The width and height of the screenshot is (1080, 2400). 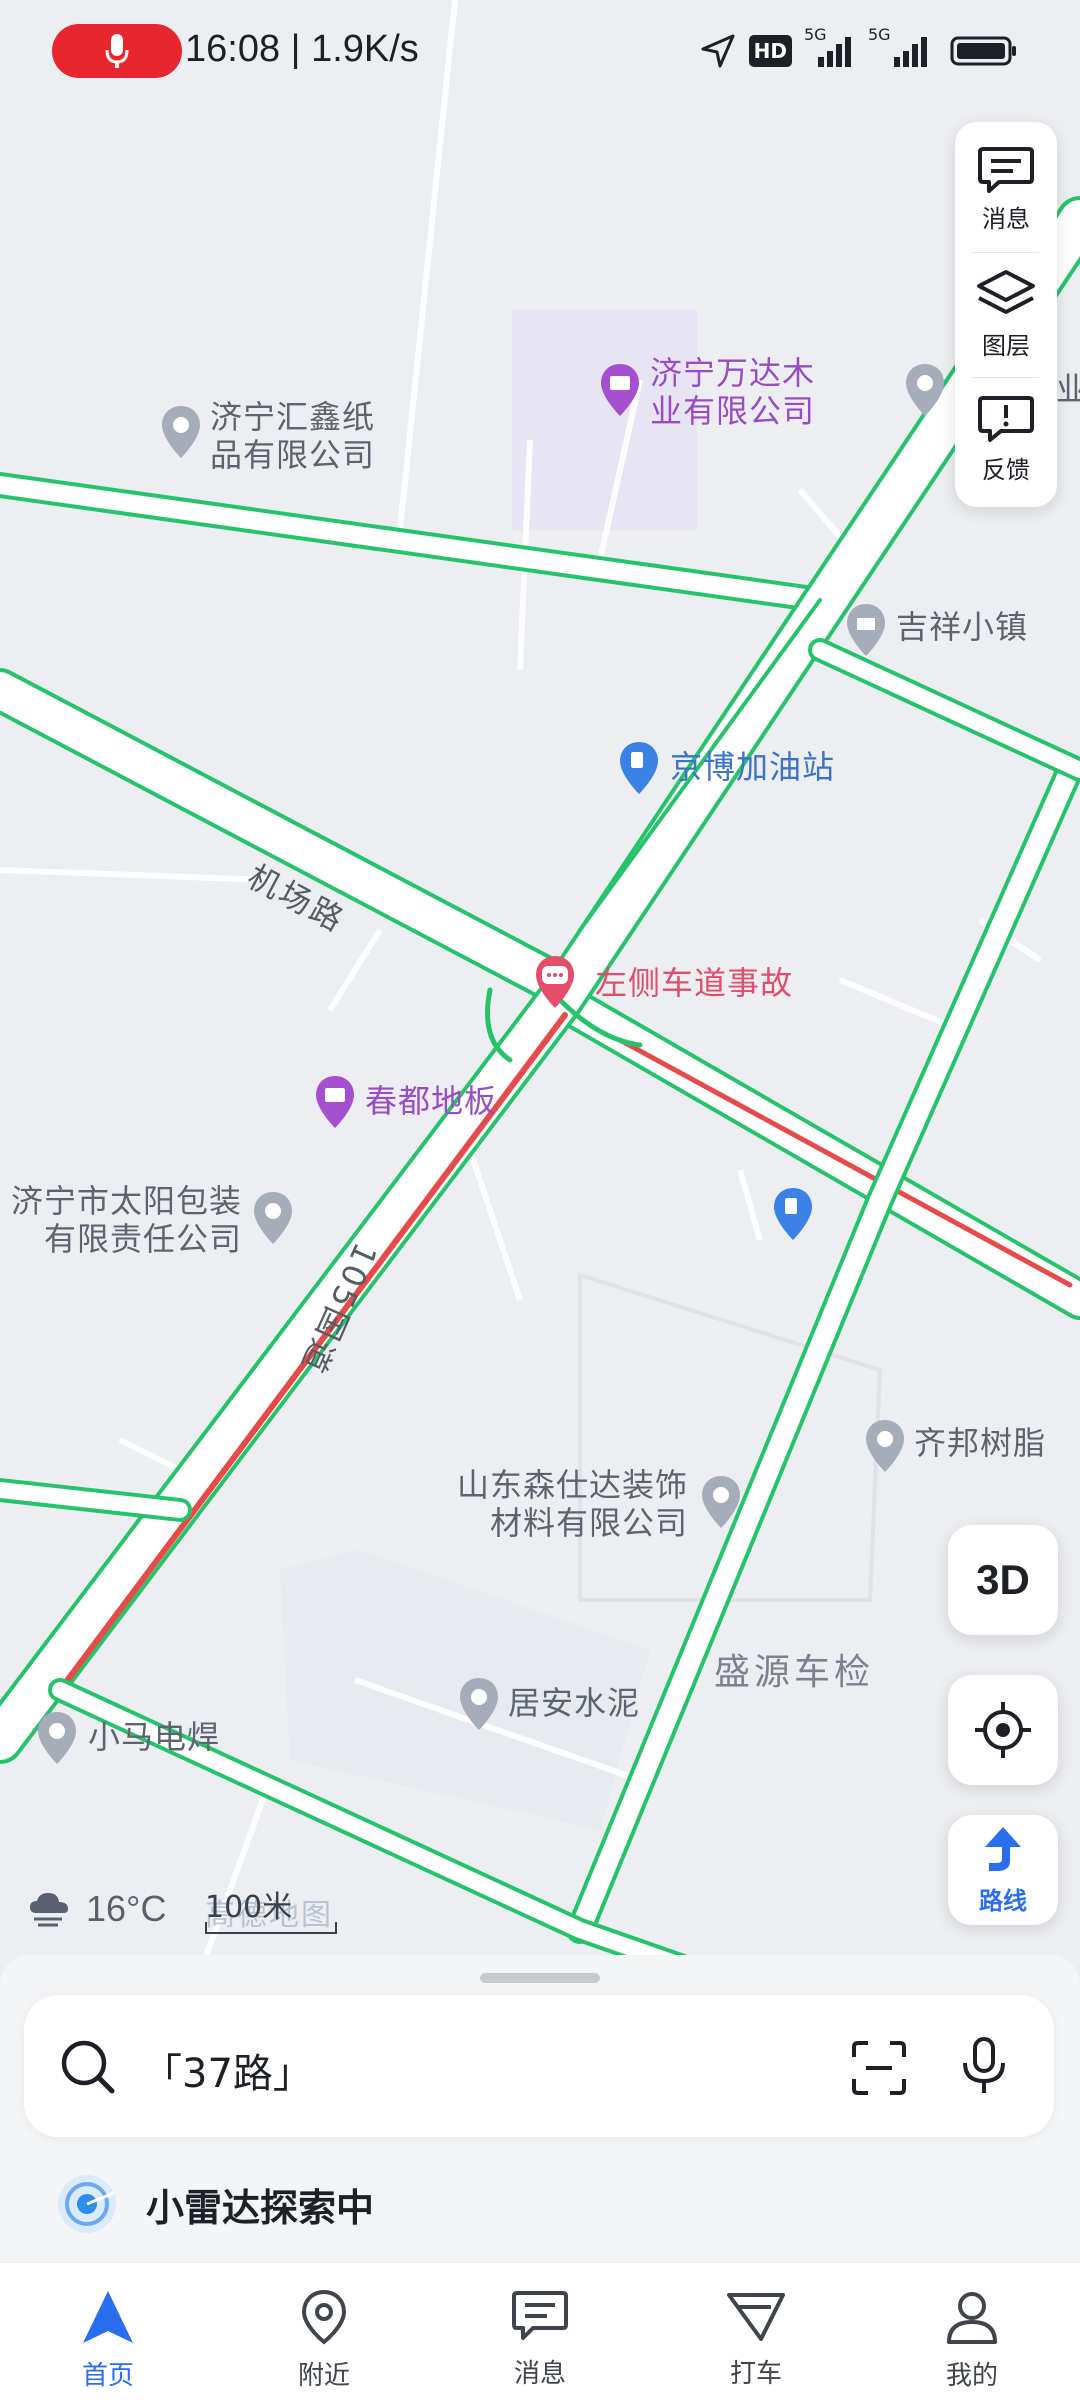 What do you see at coordinates (1068, 389) in the screenshot?
I see `poi-edge-label: 业` at bounding box center [1068, 389].